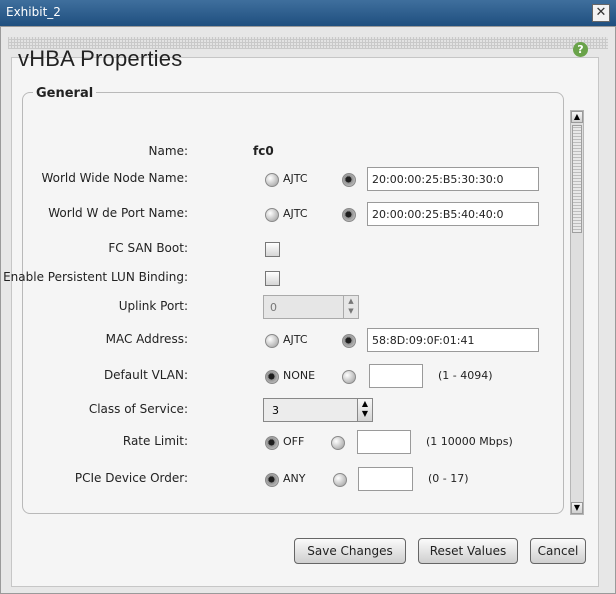 This screenshot has width=616, height=594. Describe the element at coordinates (114, 178) in the screenshot. I see `wwnn-label: World Wide Node Name:` at that location.